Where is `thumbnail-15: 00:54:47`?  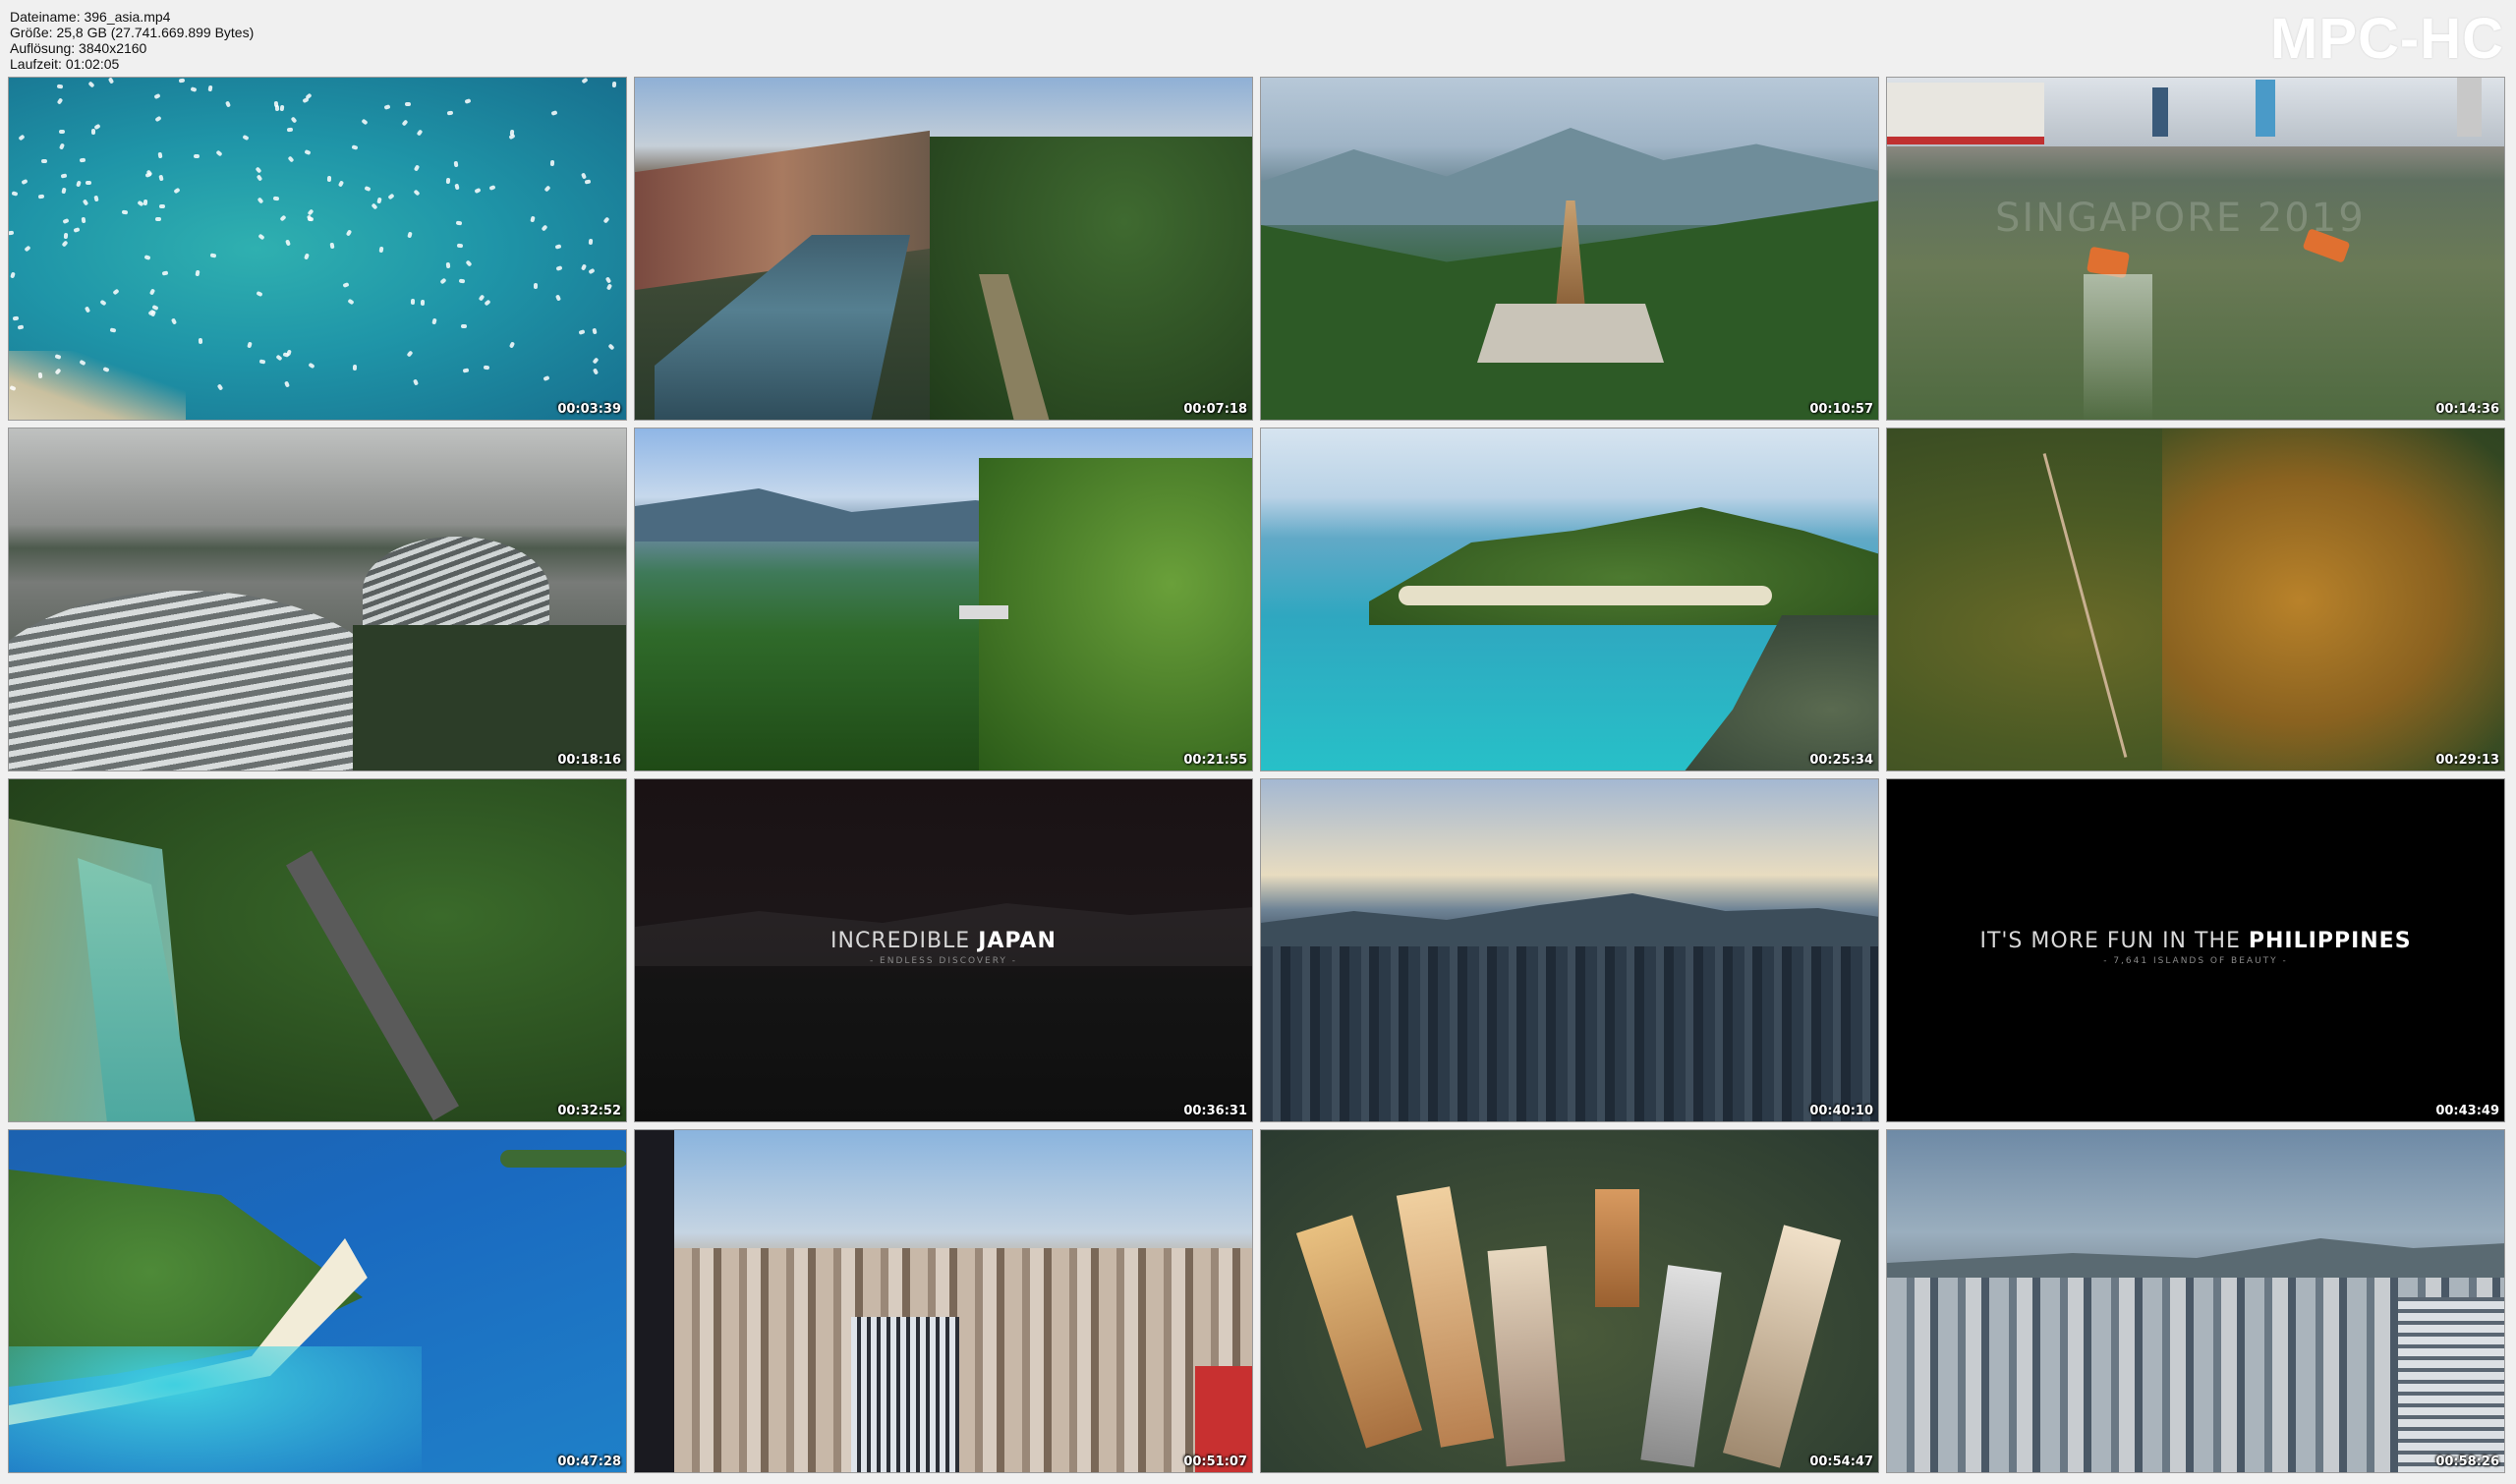
thumbnail-15: 00:54:47 is located at coordinates (1569, 1301).